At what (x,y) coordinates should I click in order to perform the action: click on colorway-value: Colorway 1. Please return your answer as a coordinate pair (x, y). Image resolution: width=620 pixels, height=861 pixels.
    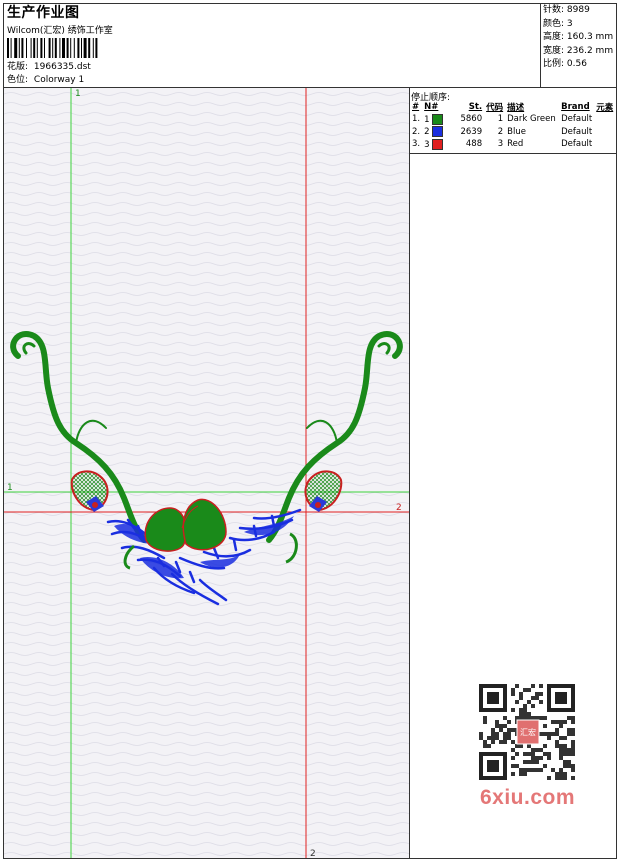
    Looking at the image, I should click on (59, 80).